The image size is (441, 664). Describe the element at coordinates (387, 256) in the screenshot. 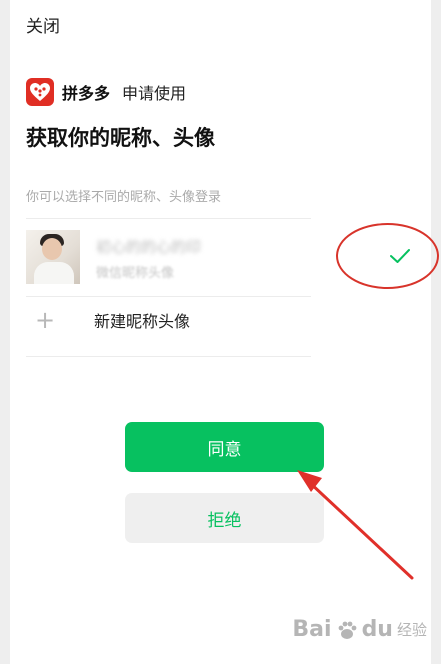

I see `annotation-highlight-ring` at that location.